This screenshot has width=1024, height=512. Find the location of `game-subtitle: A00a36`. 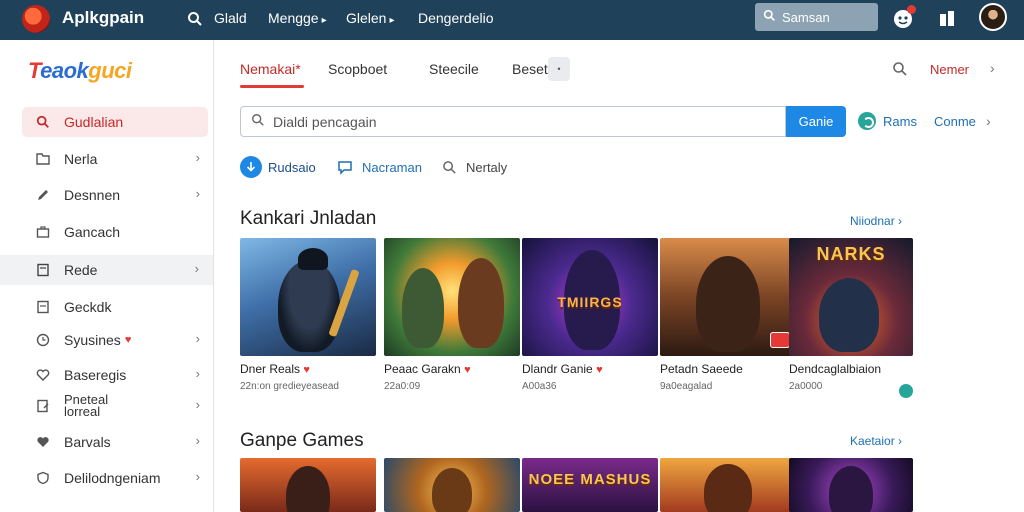

game-subtitle: A00a36 is located at coordinates (539, 386).